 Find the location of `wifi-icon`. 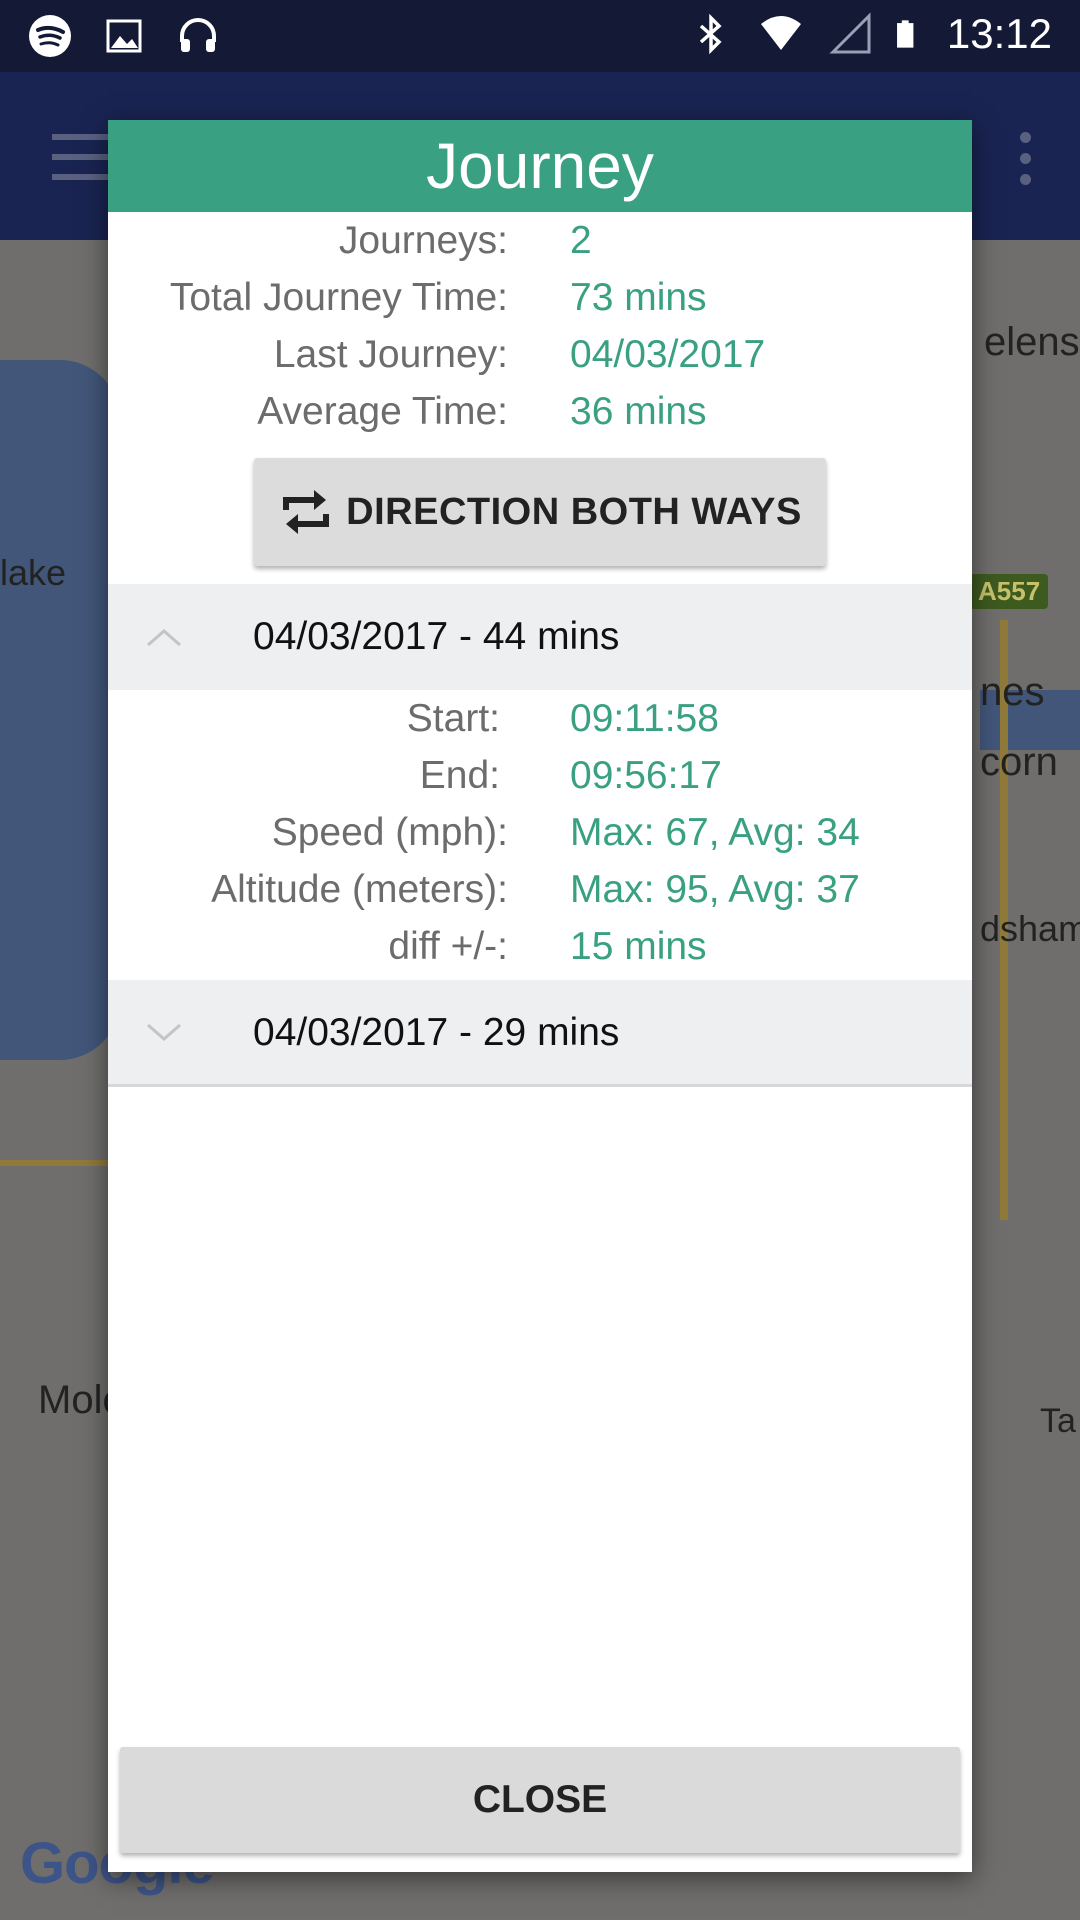

wifi-icon is located at coordinates (780, 33).